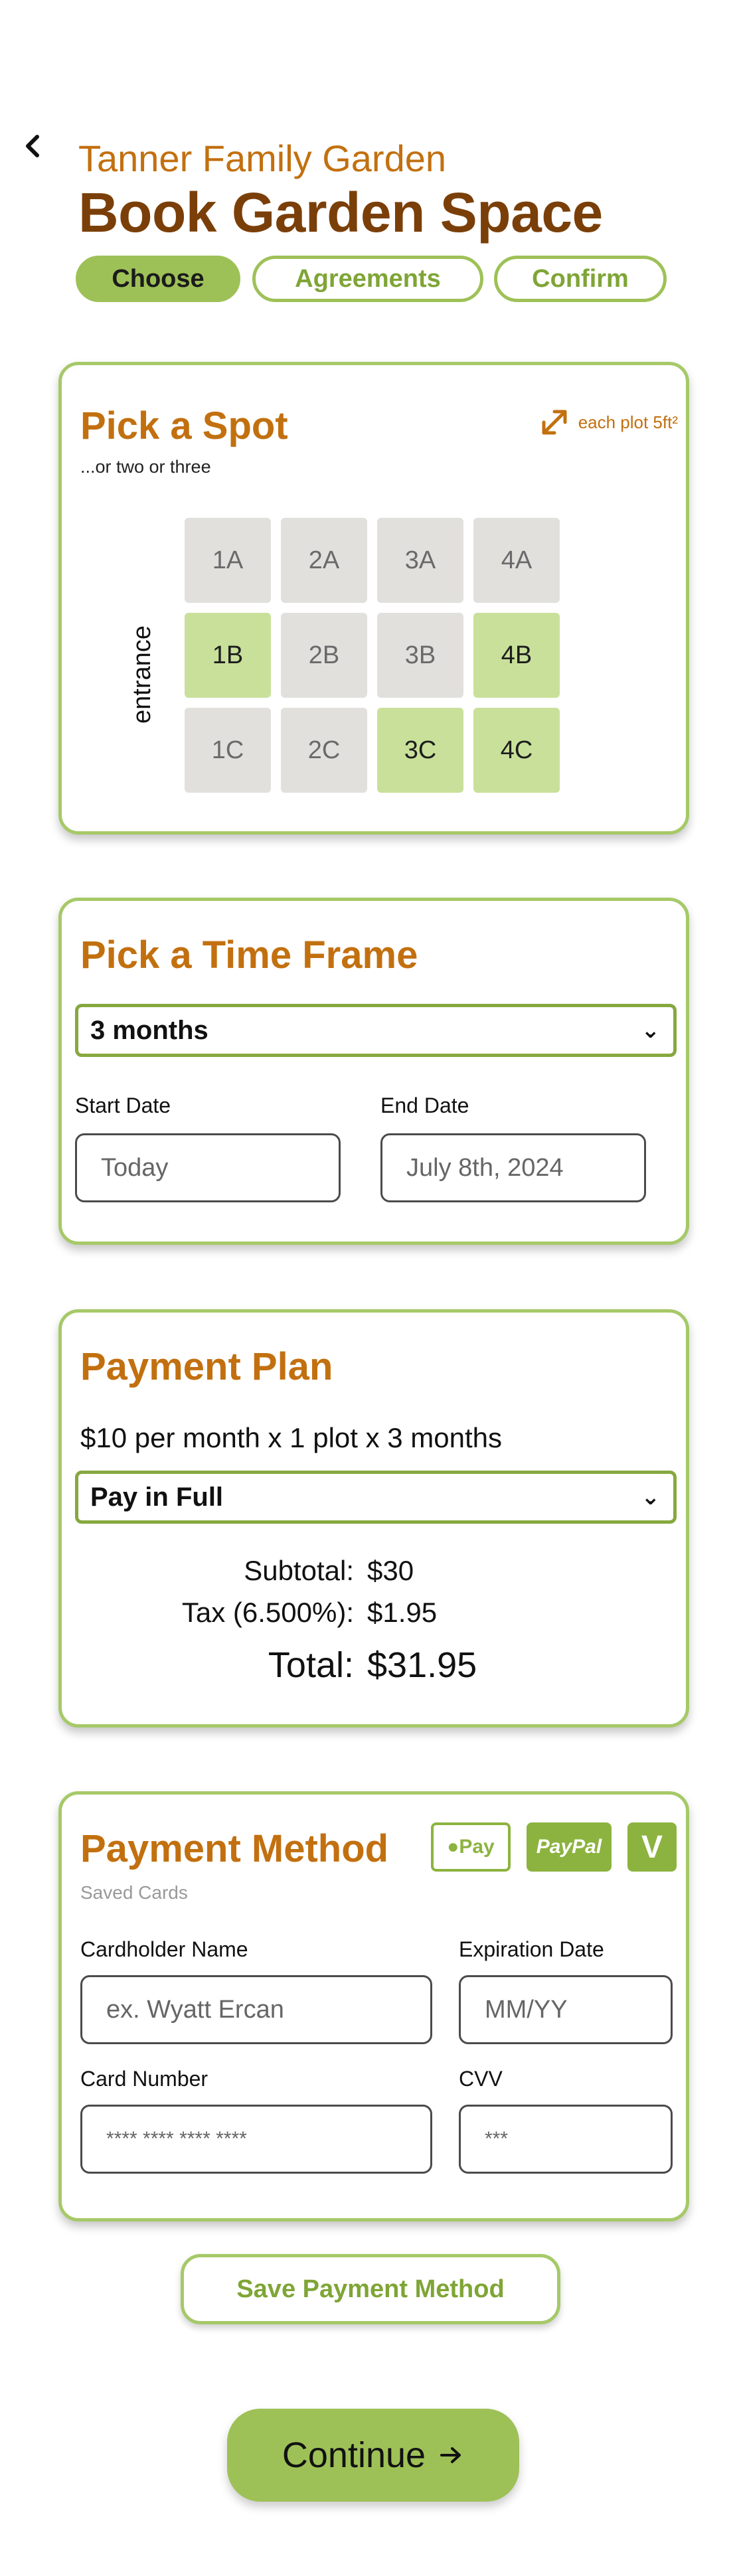  I want to click on plot-cell: 3C, so click(420, 750).